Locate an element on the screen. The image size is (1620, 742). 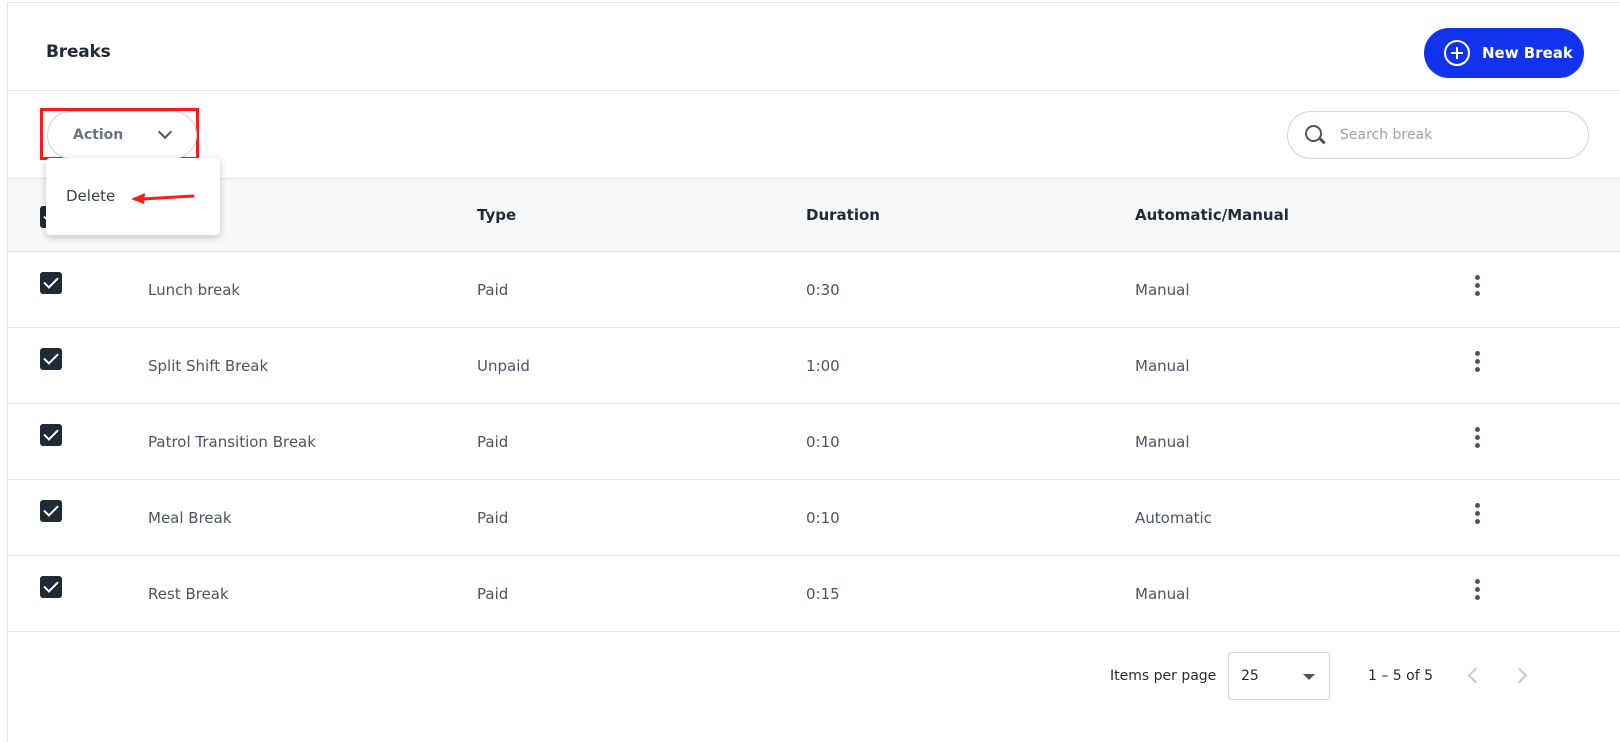
cell-mode: Automatic is located at coordinates (1173, 518).